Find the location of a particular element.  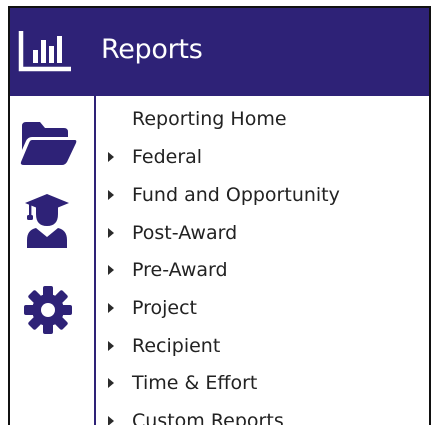

menu-item-project: Project is located at coordinates (262, 307).